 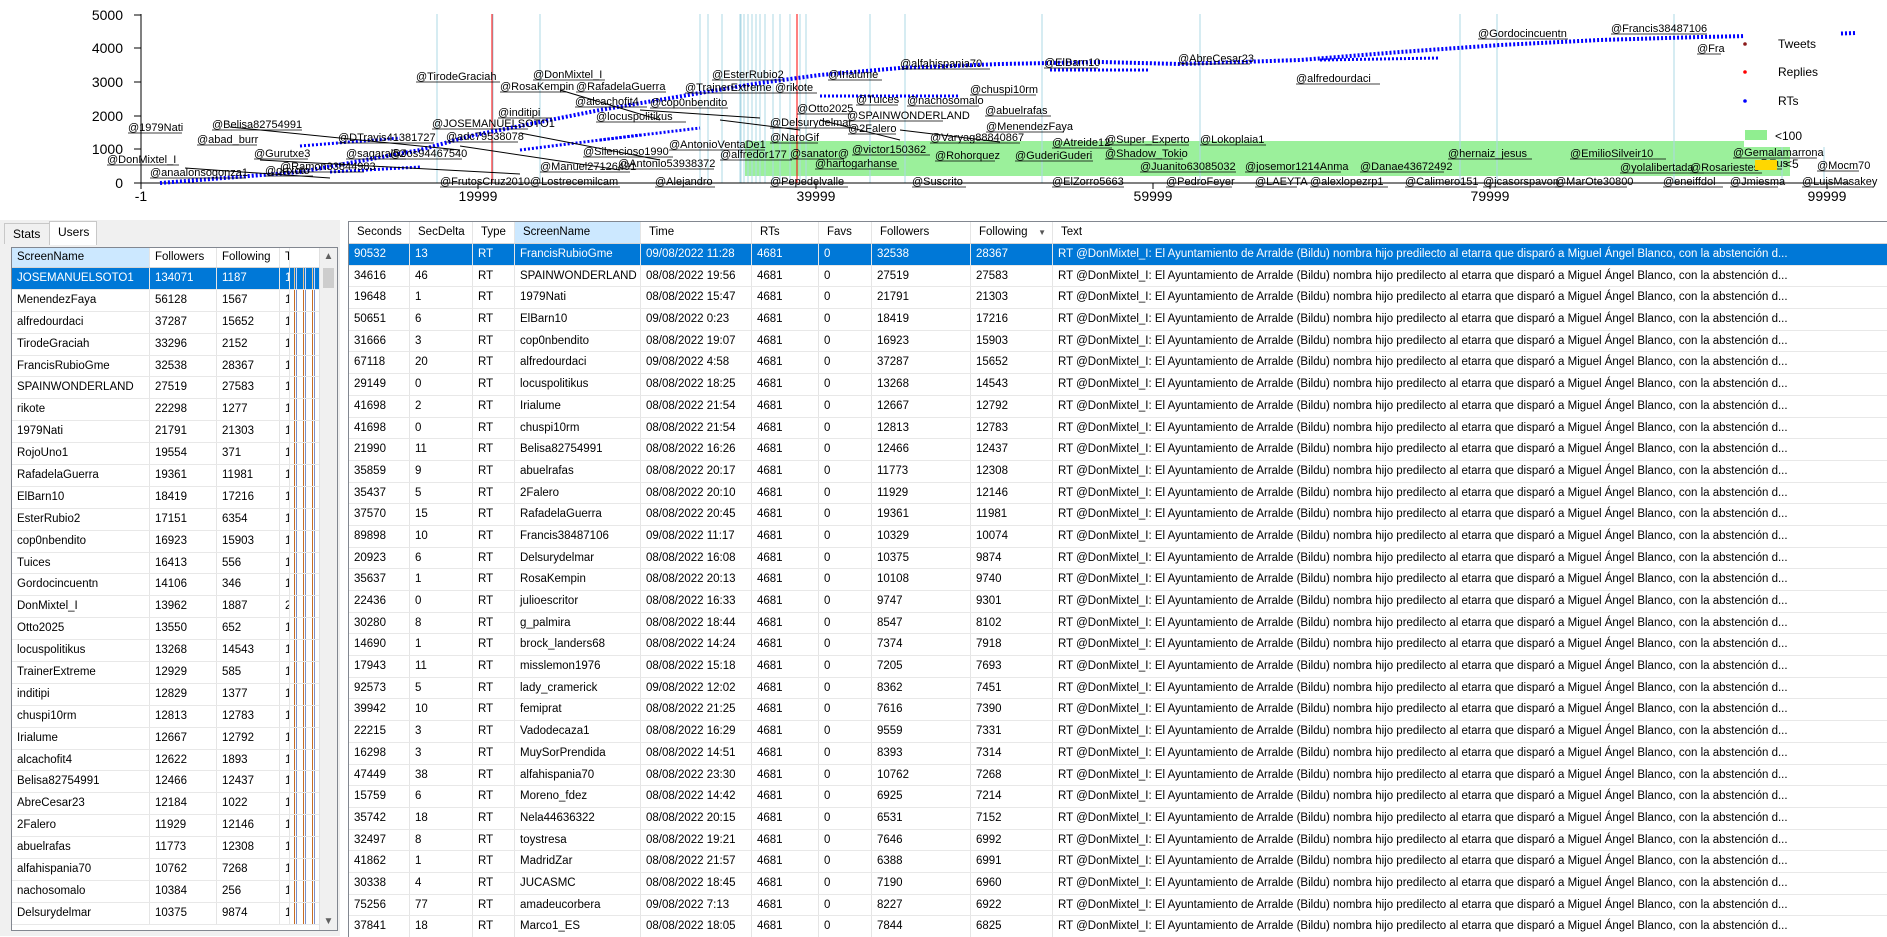 What do you see at coordinates (174, 629) in the screenshot?
I see `table-row: Otto2025135506521` at bounding box center [174, 629].